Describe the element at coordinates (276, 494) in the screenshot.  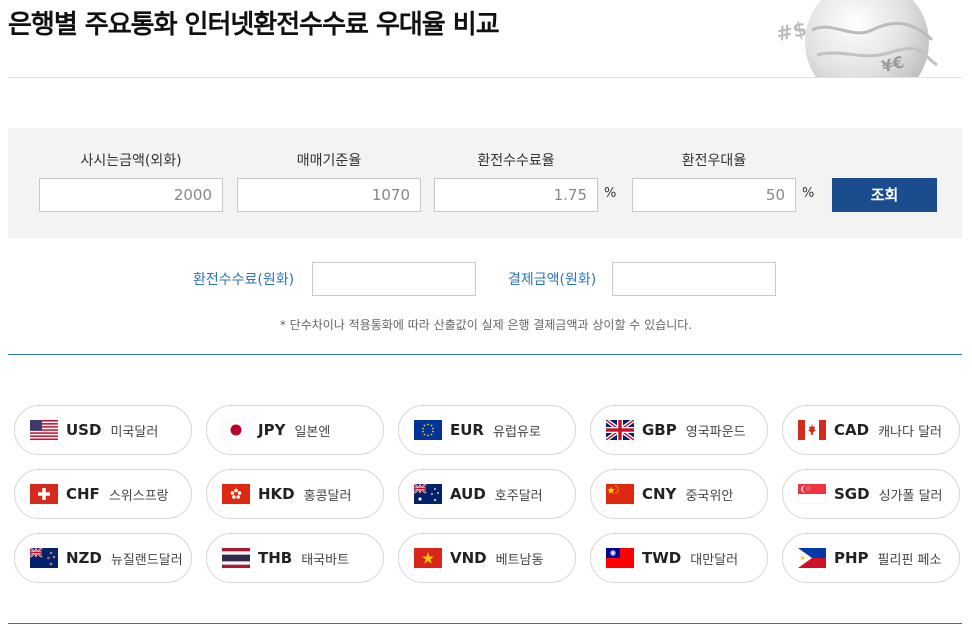
I see `currency-code: HKD` at that location.